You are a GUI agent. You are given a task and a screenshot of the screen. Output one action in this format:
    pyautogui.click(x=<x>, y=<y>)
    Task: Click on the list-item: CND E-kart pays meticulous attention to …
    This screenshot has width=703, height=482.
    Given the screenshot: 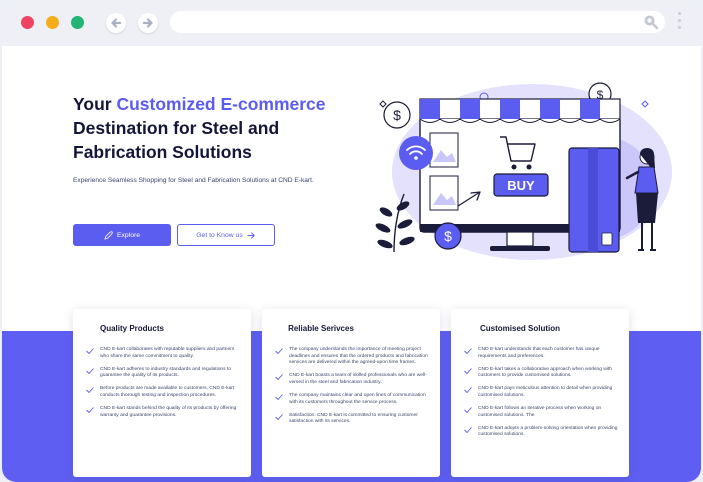 What is the action you would take?
    pyautogui.click(x=541, y=392)
    